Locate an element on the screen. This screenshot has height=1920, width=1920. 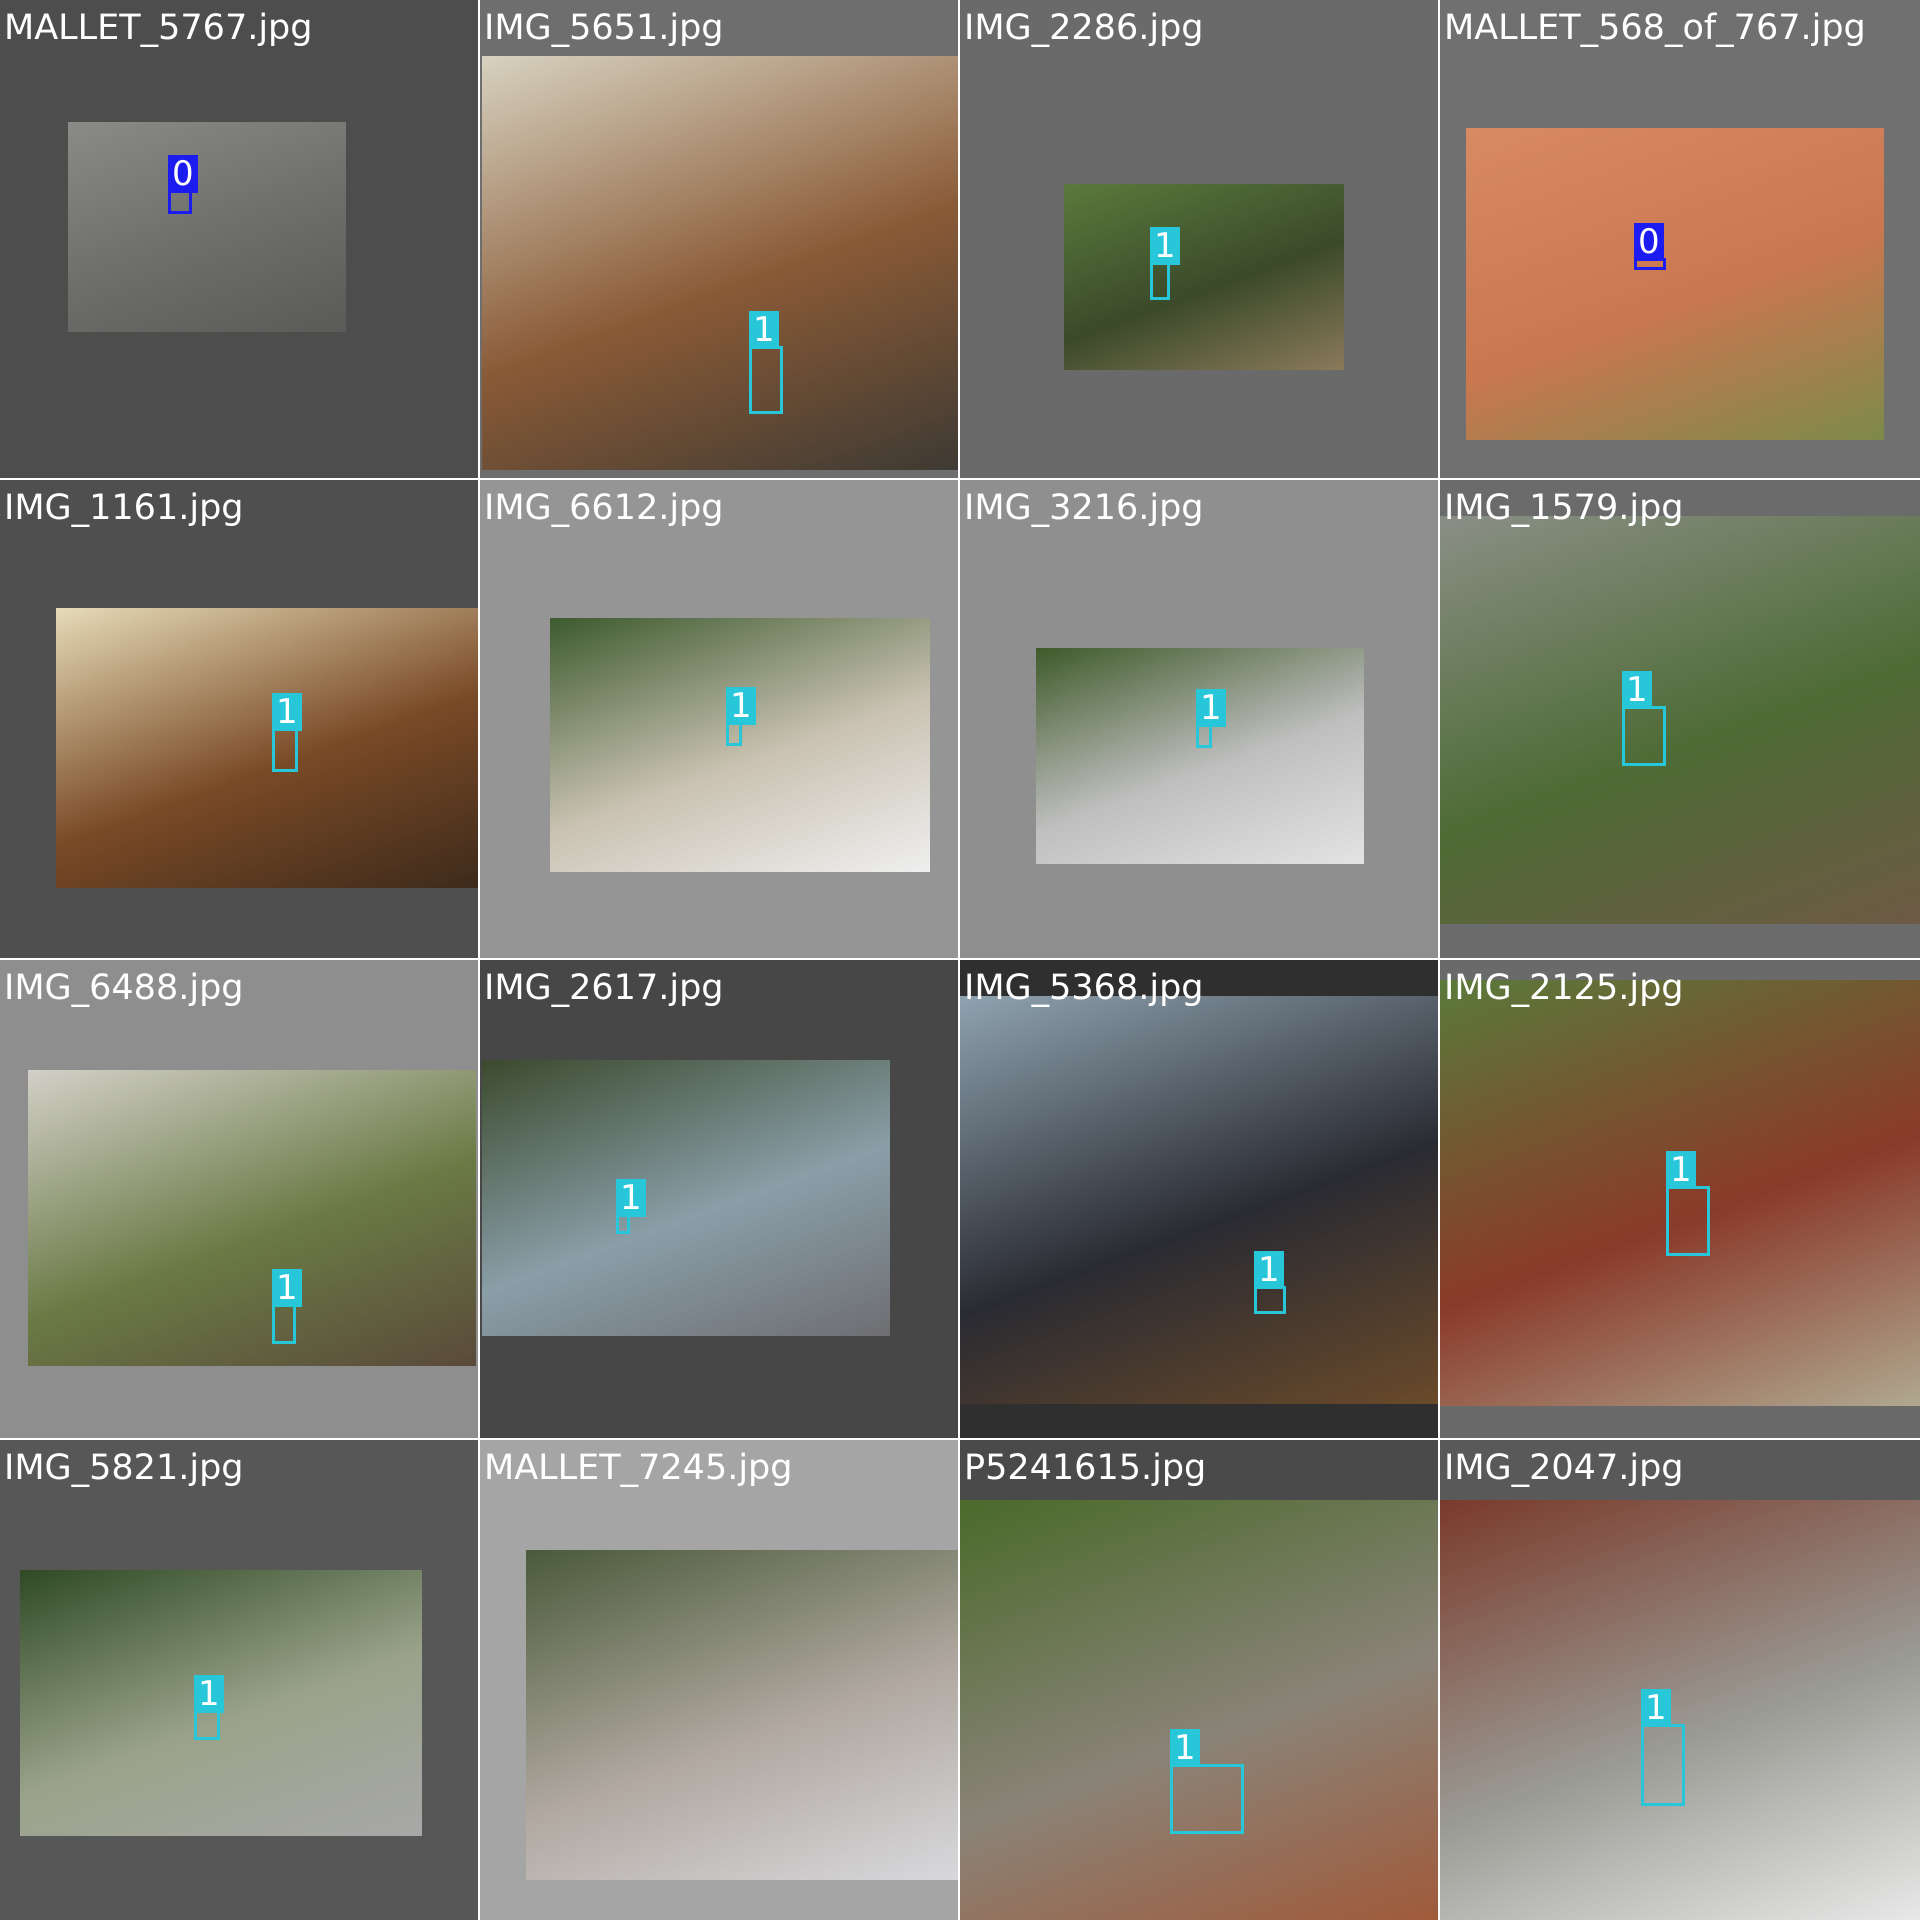
image-tile: 1 IMG_1579.jpg is located at coordinates (1680, 720).